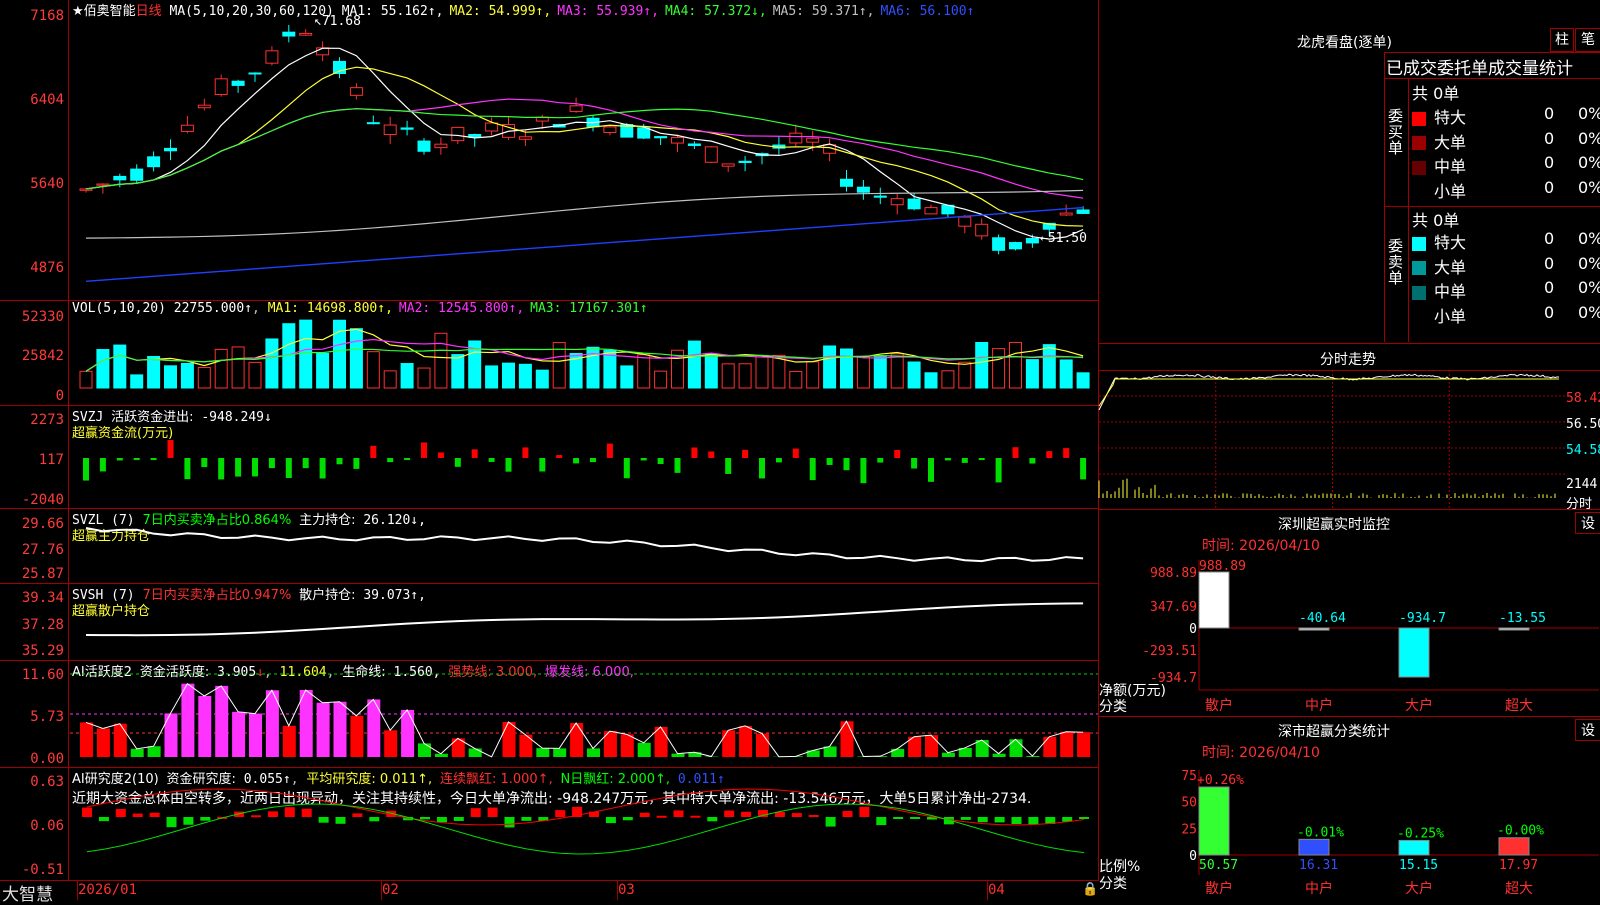 Image resolution: width=1600 pixels, height=905 pixels. I want to click on sell-side-label: 委卖单, so click(1396, 262).